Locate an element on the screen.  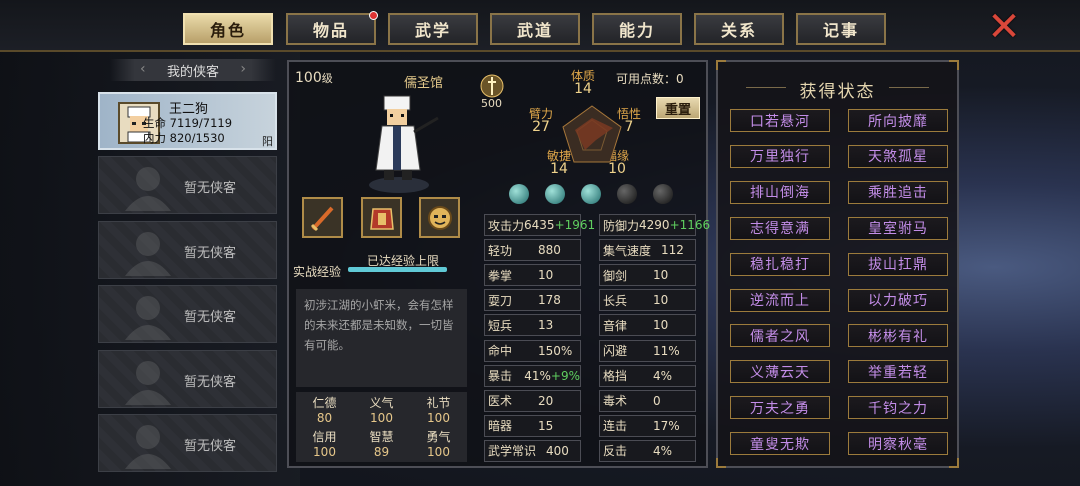
available-points: 可用点数：0 is located at coordinates (650, 79).